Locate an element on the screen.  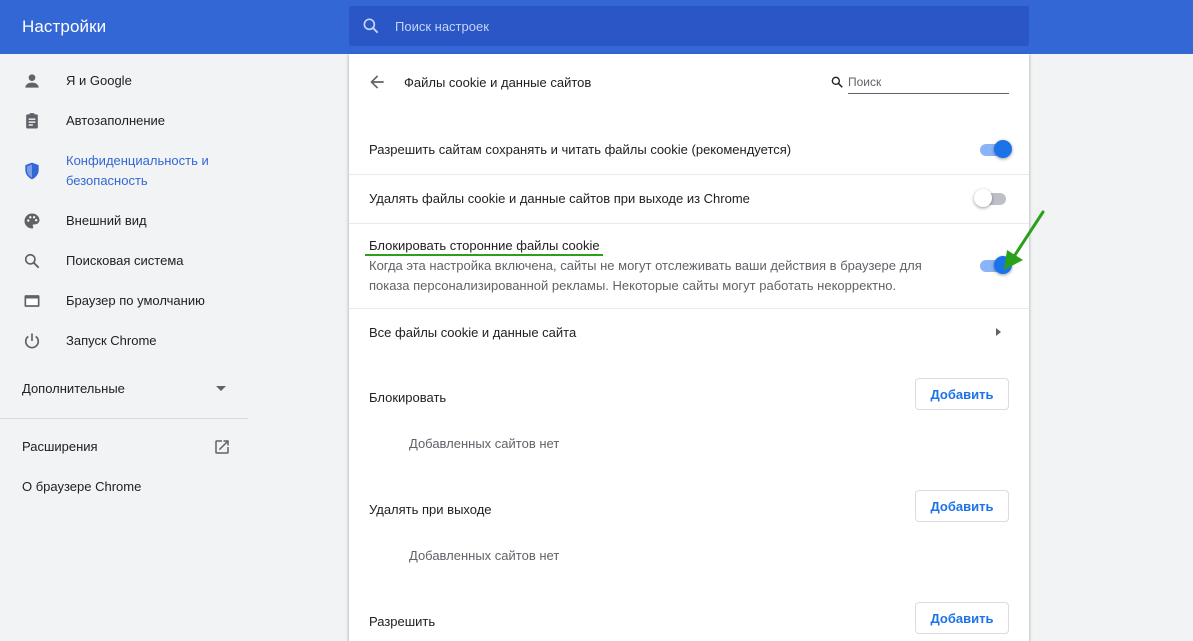
block-third-party-label: Блокировать сторонние файлы cookie is located at coordinates (484, 245).